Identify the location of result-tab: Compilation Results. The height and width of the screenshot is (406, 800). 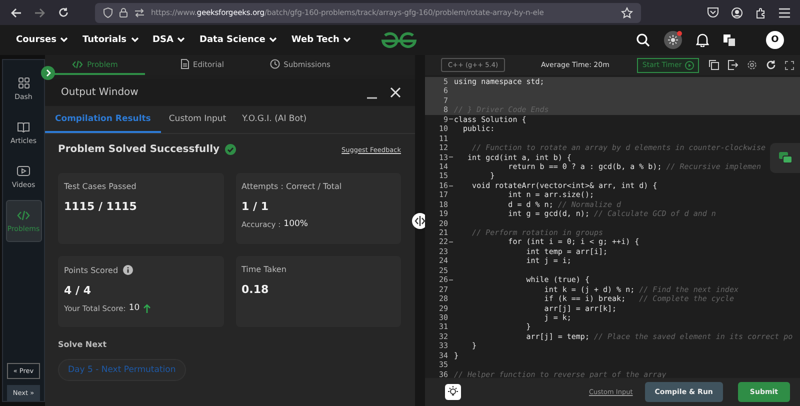
(103, 119).